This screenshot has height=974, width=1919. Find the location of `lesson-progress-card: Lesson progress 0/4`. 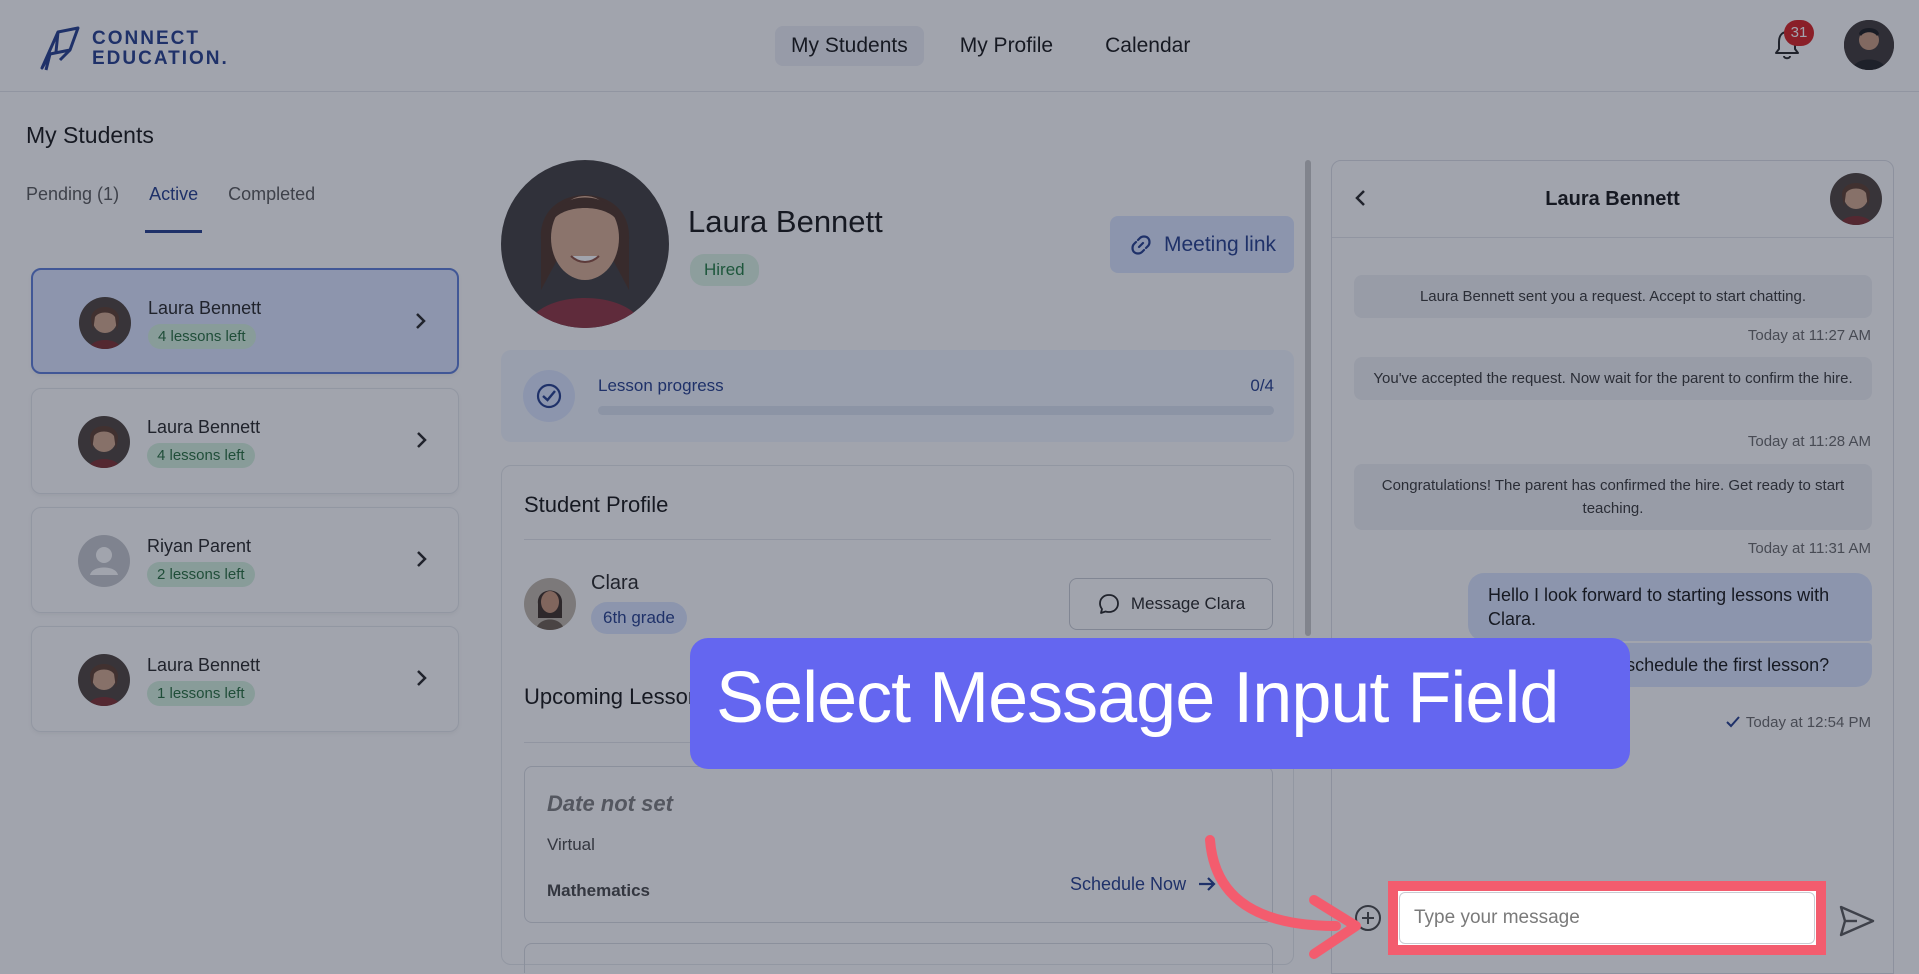

lesson-progress-card: Lesson progress 0/4 is located at coordinates (897, 396).